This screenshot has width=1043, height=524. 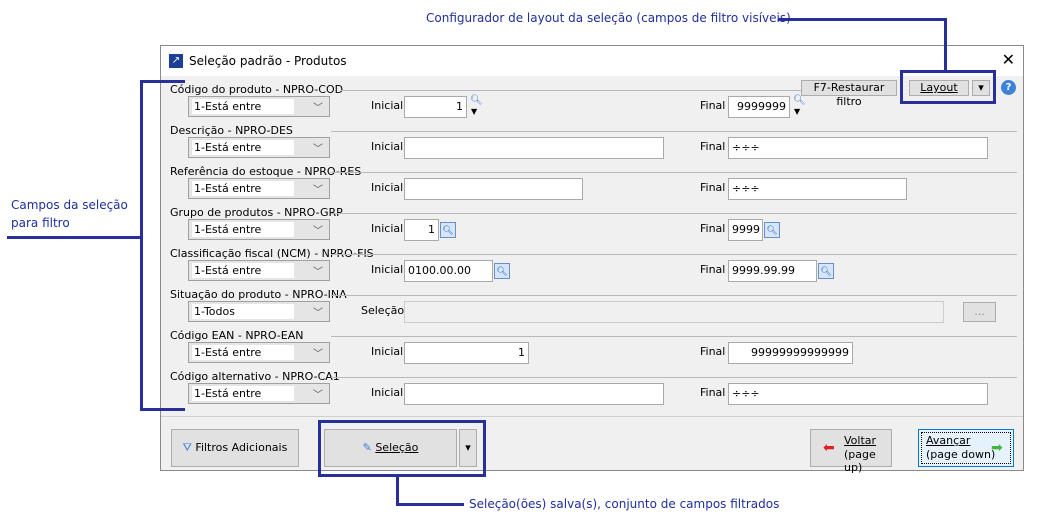 What do you see at coordinates (997, 448) in the screenshot?
I see `arrow-right-icon: ➡` at bounding box center [997, 448].